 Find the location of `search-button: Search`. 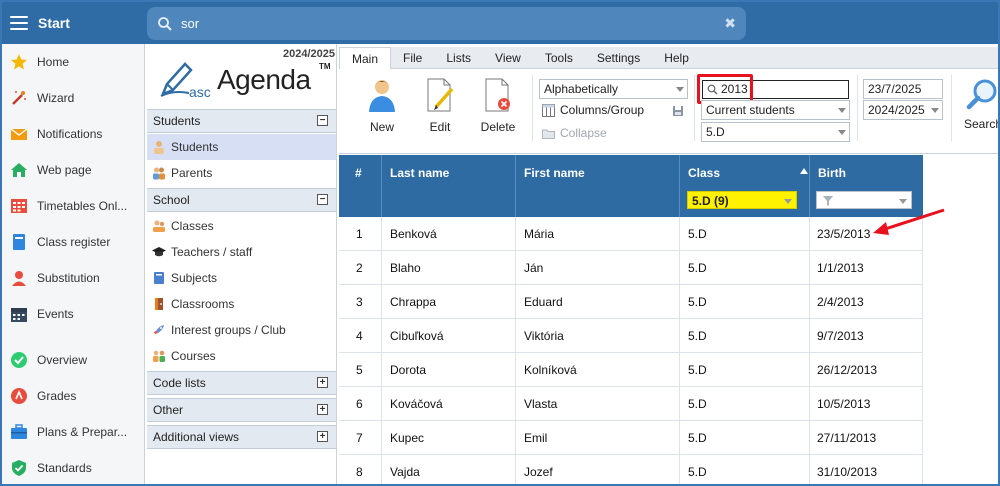

search-button: Search is located at coordinates (979, 107).